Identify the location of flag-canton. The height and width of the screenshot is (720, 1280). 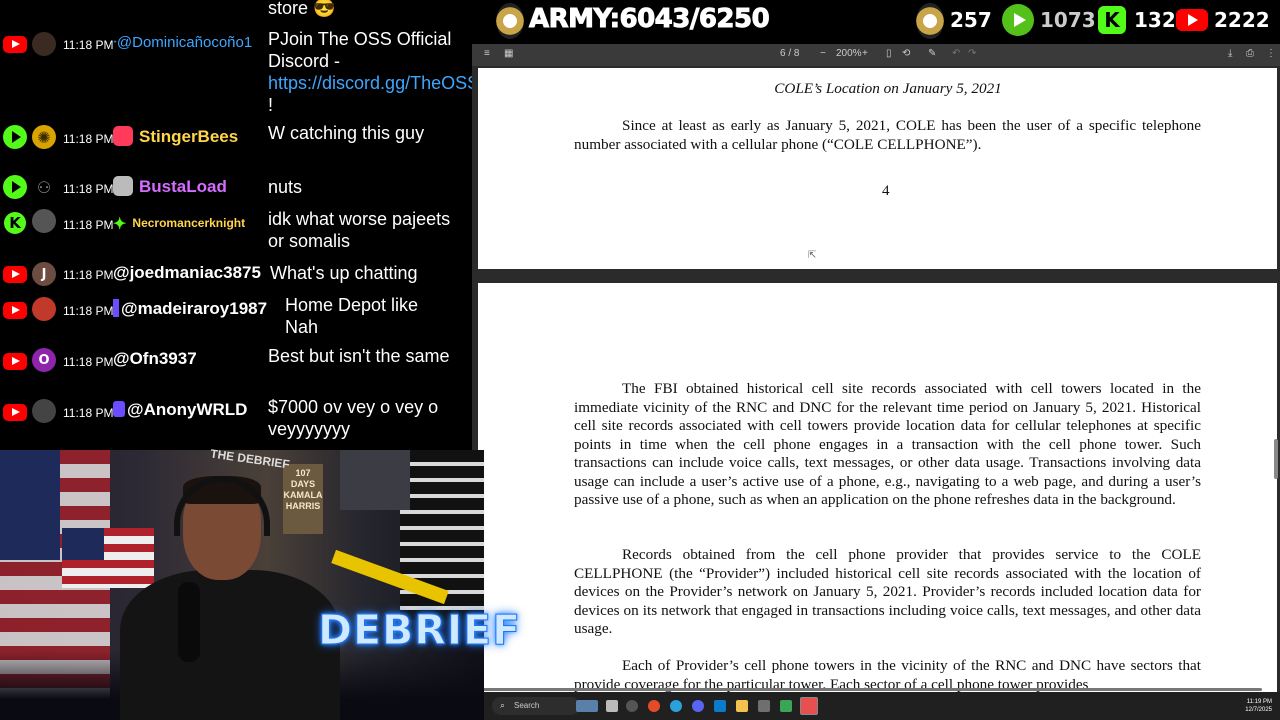
(30, 505).